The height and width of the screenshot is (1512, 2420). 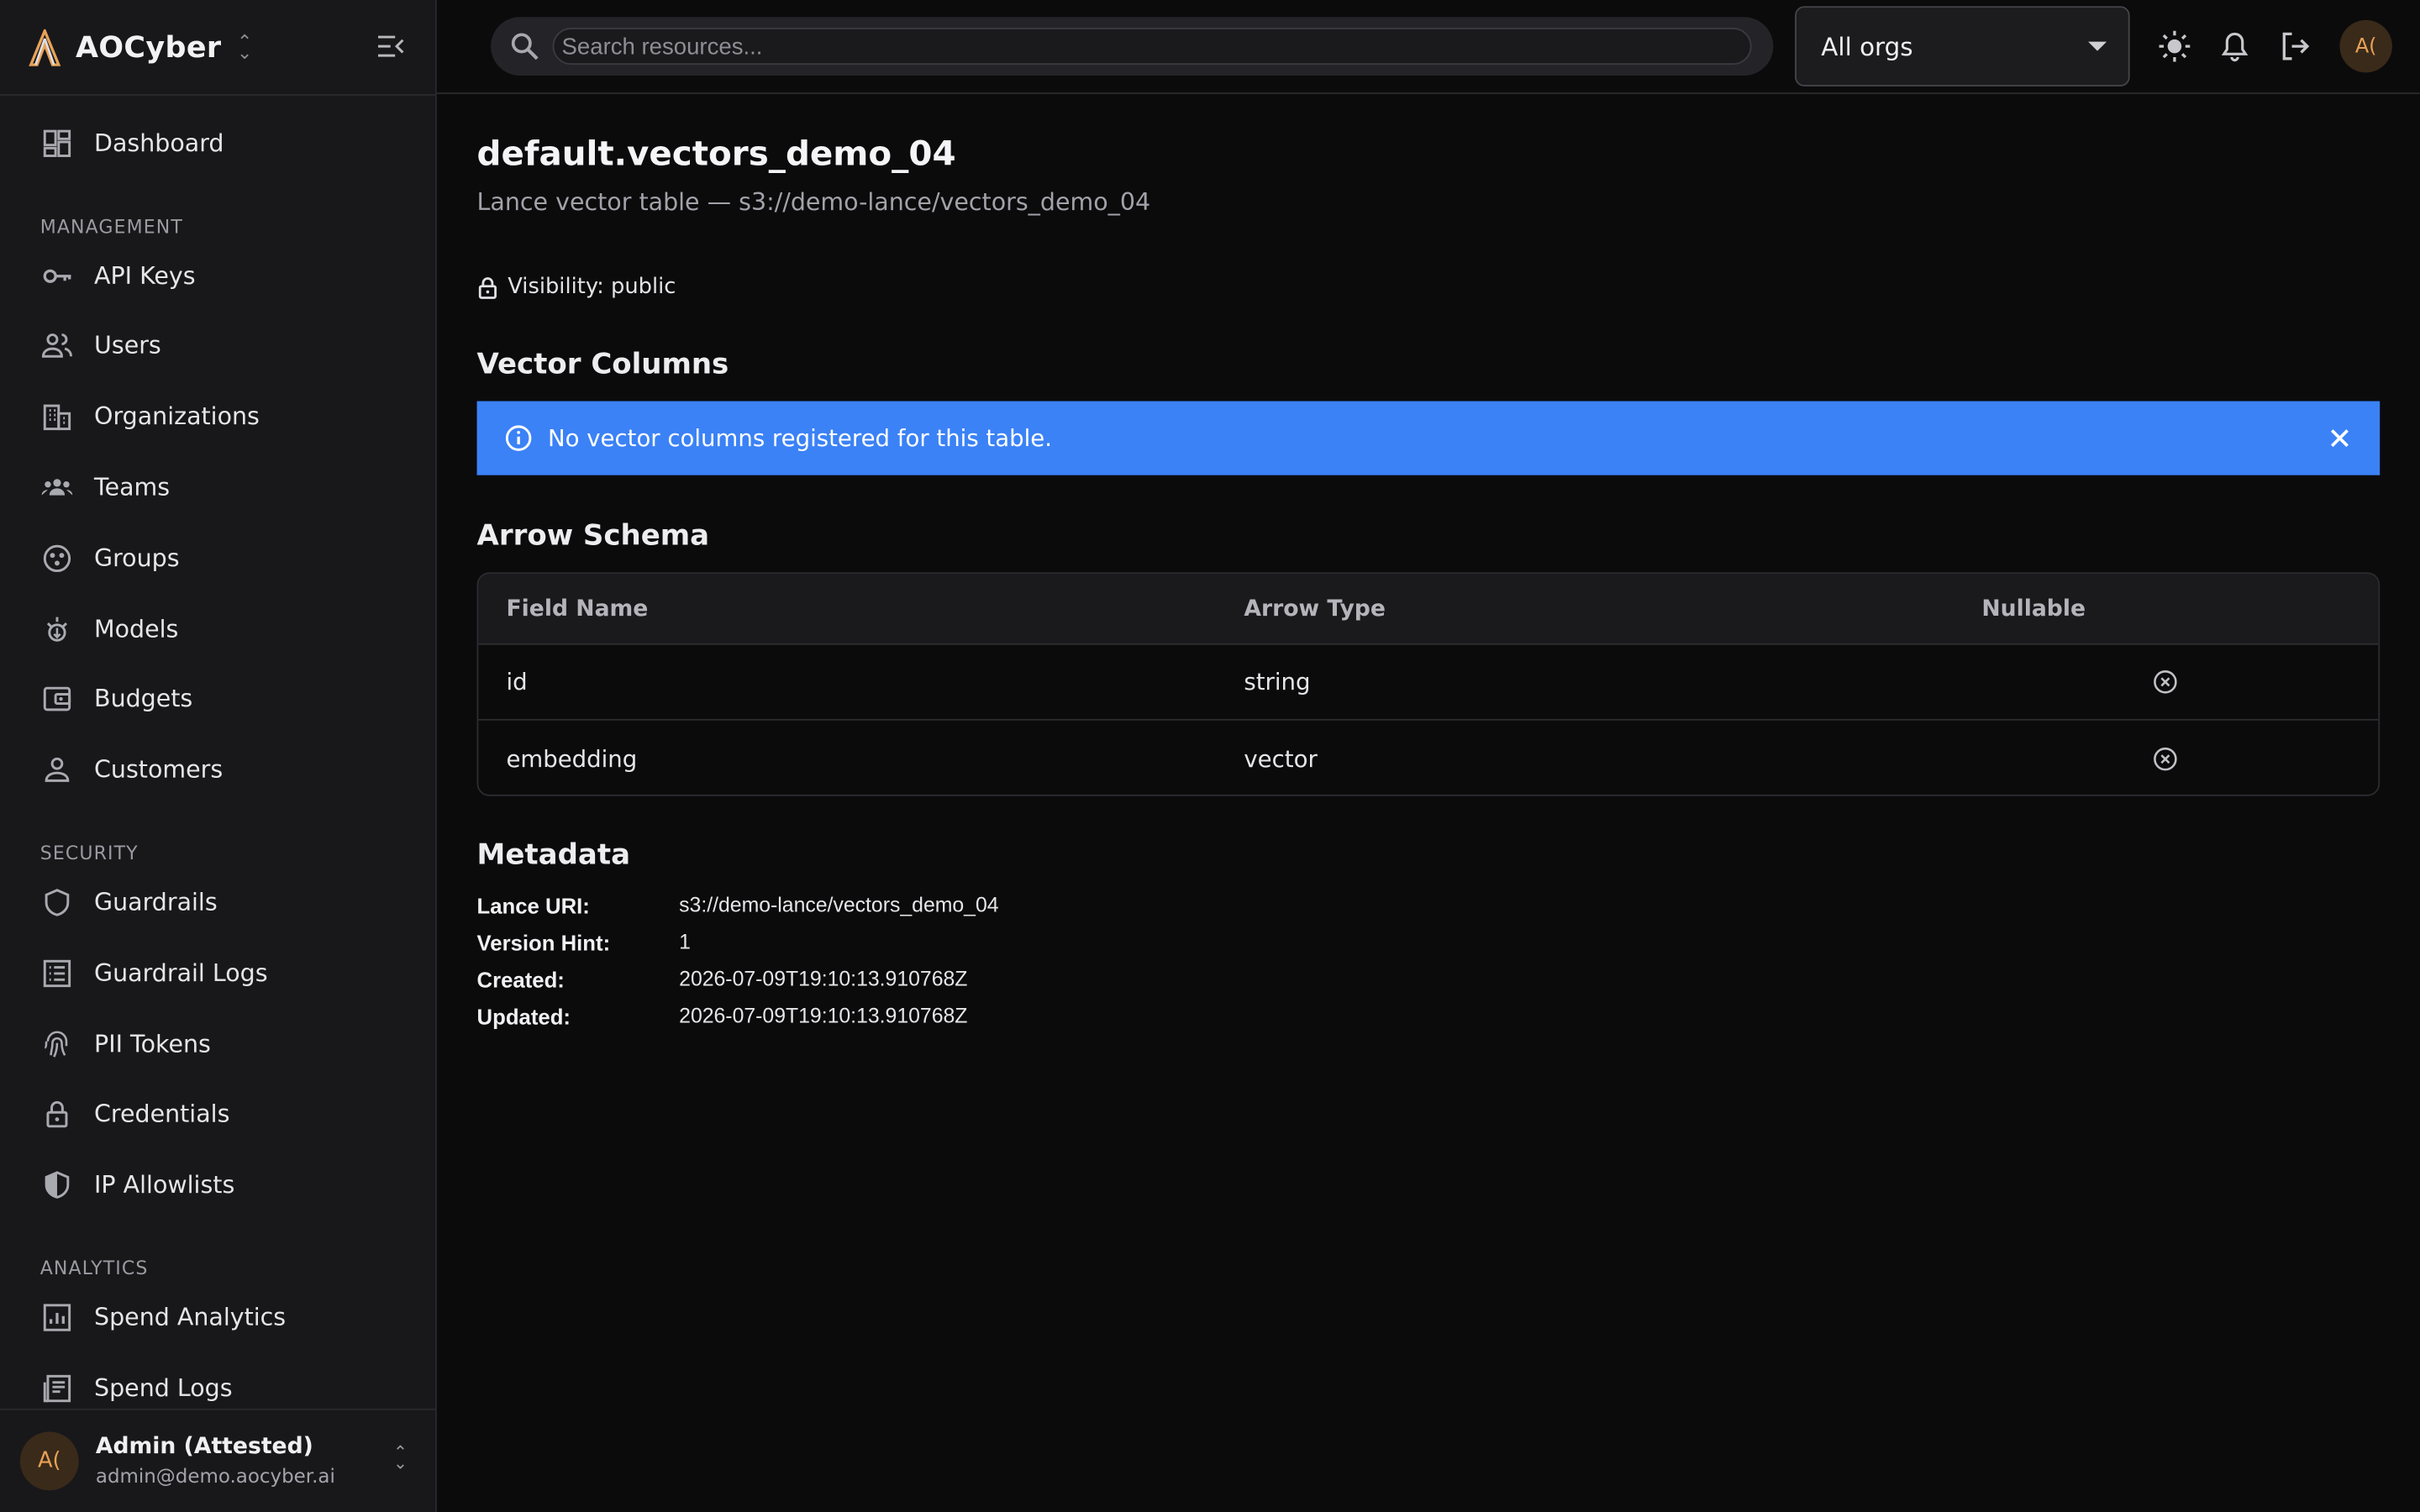 What do you see at coordinates (57, 346) in the screenshot?
I see `users-icon` at bounding box center [57, 346].